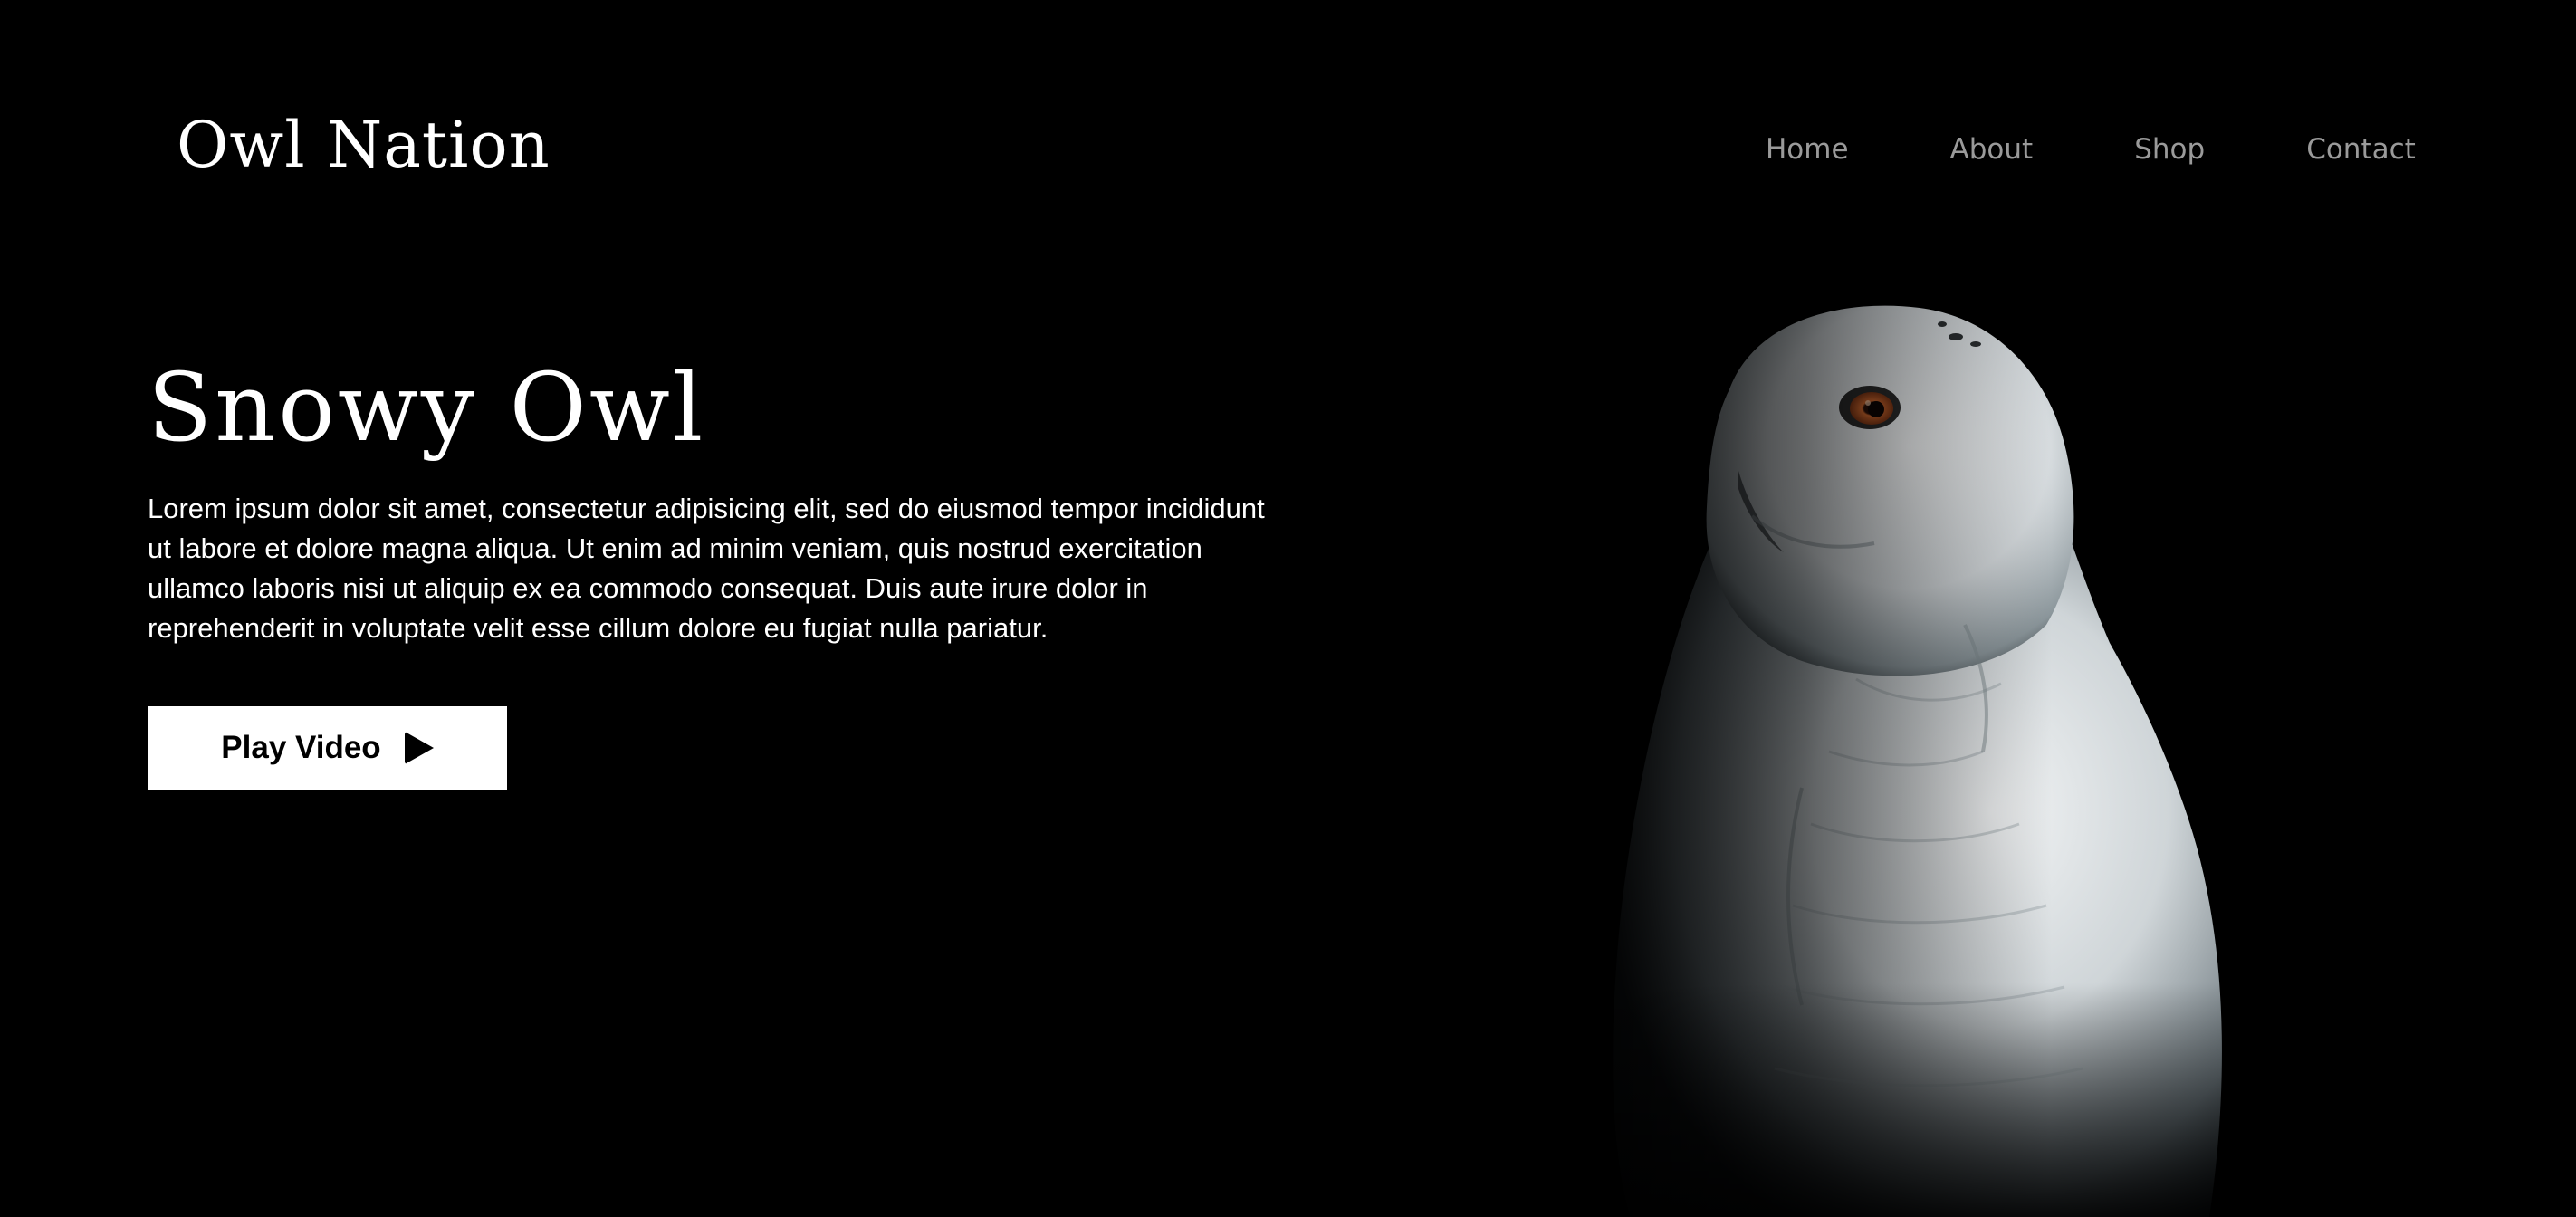 Image resolution: width=2576 pixels, height=1217 pixels. I want to click on play-icon, so click(419, 748).